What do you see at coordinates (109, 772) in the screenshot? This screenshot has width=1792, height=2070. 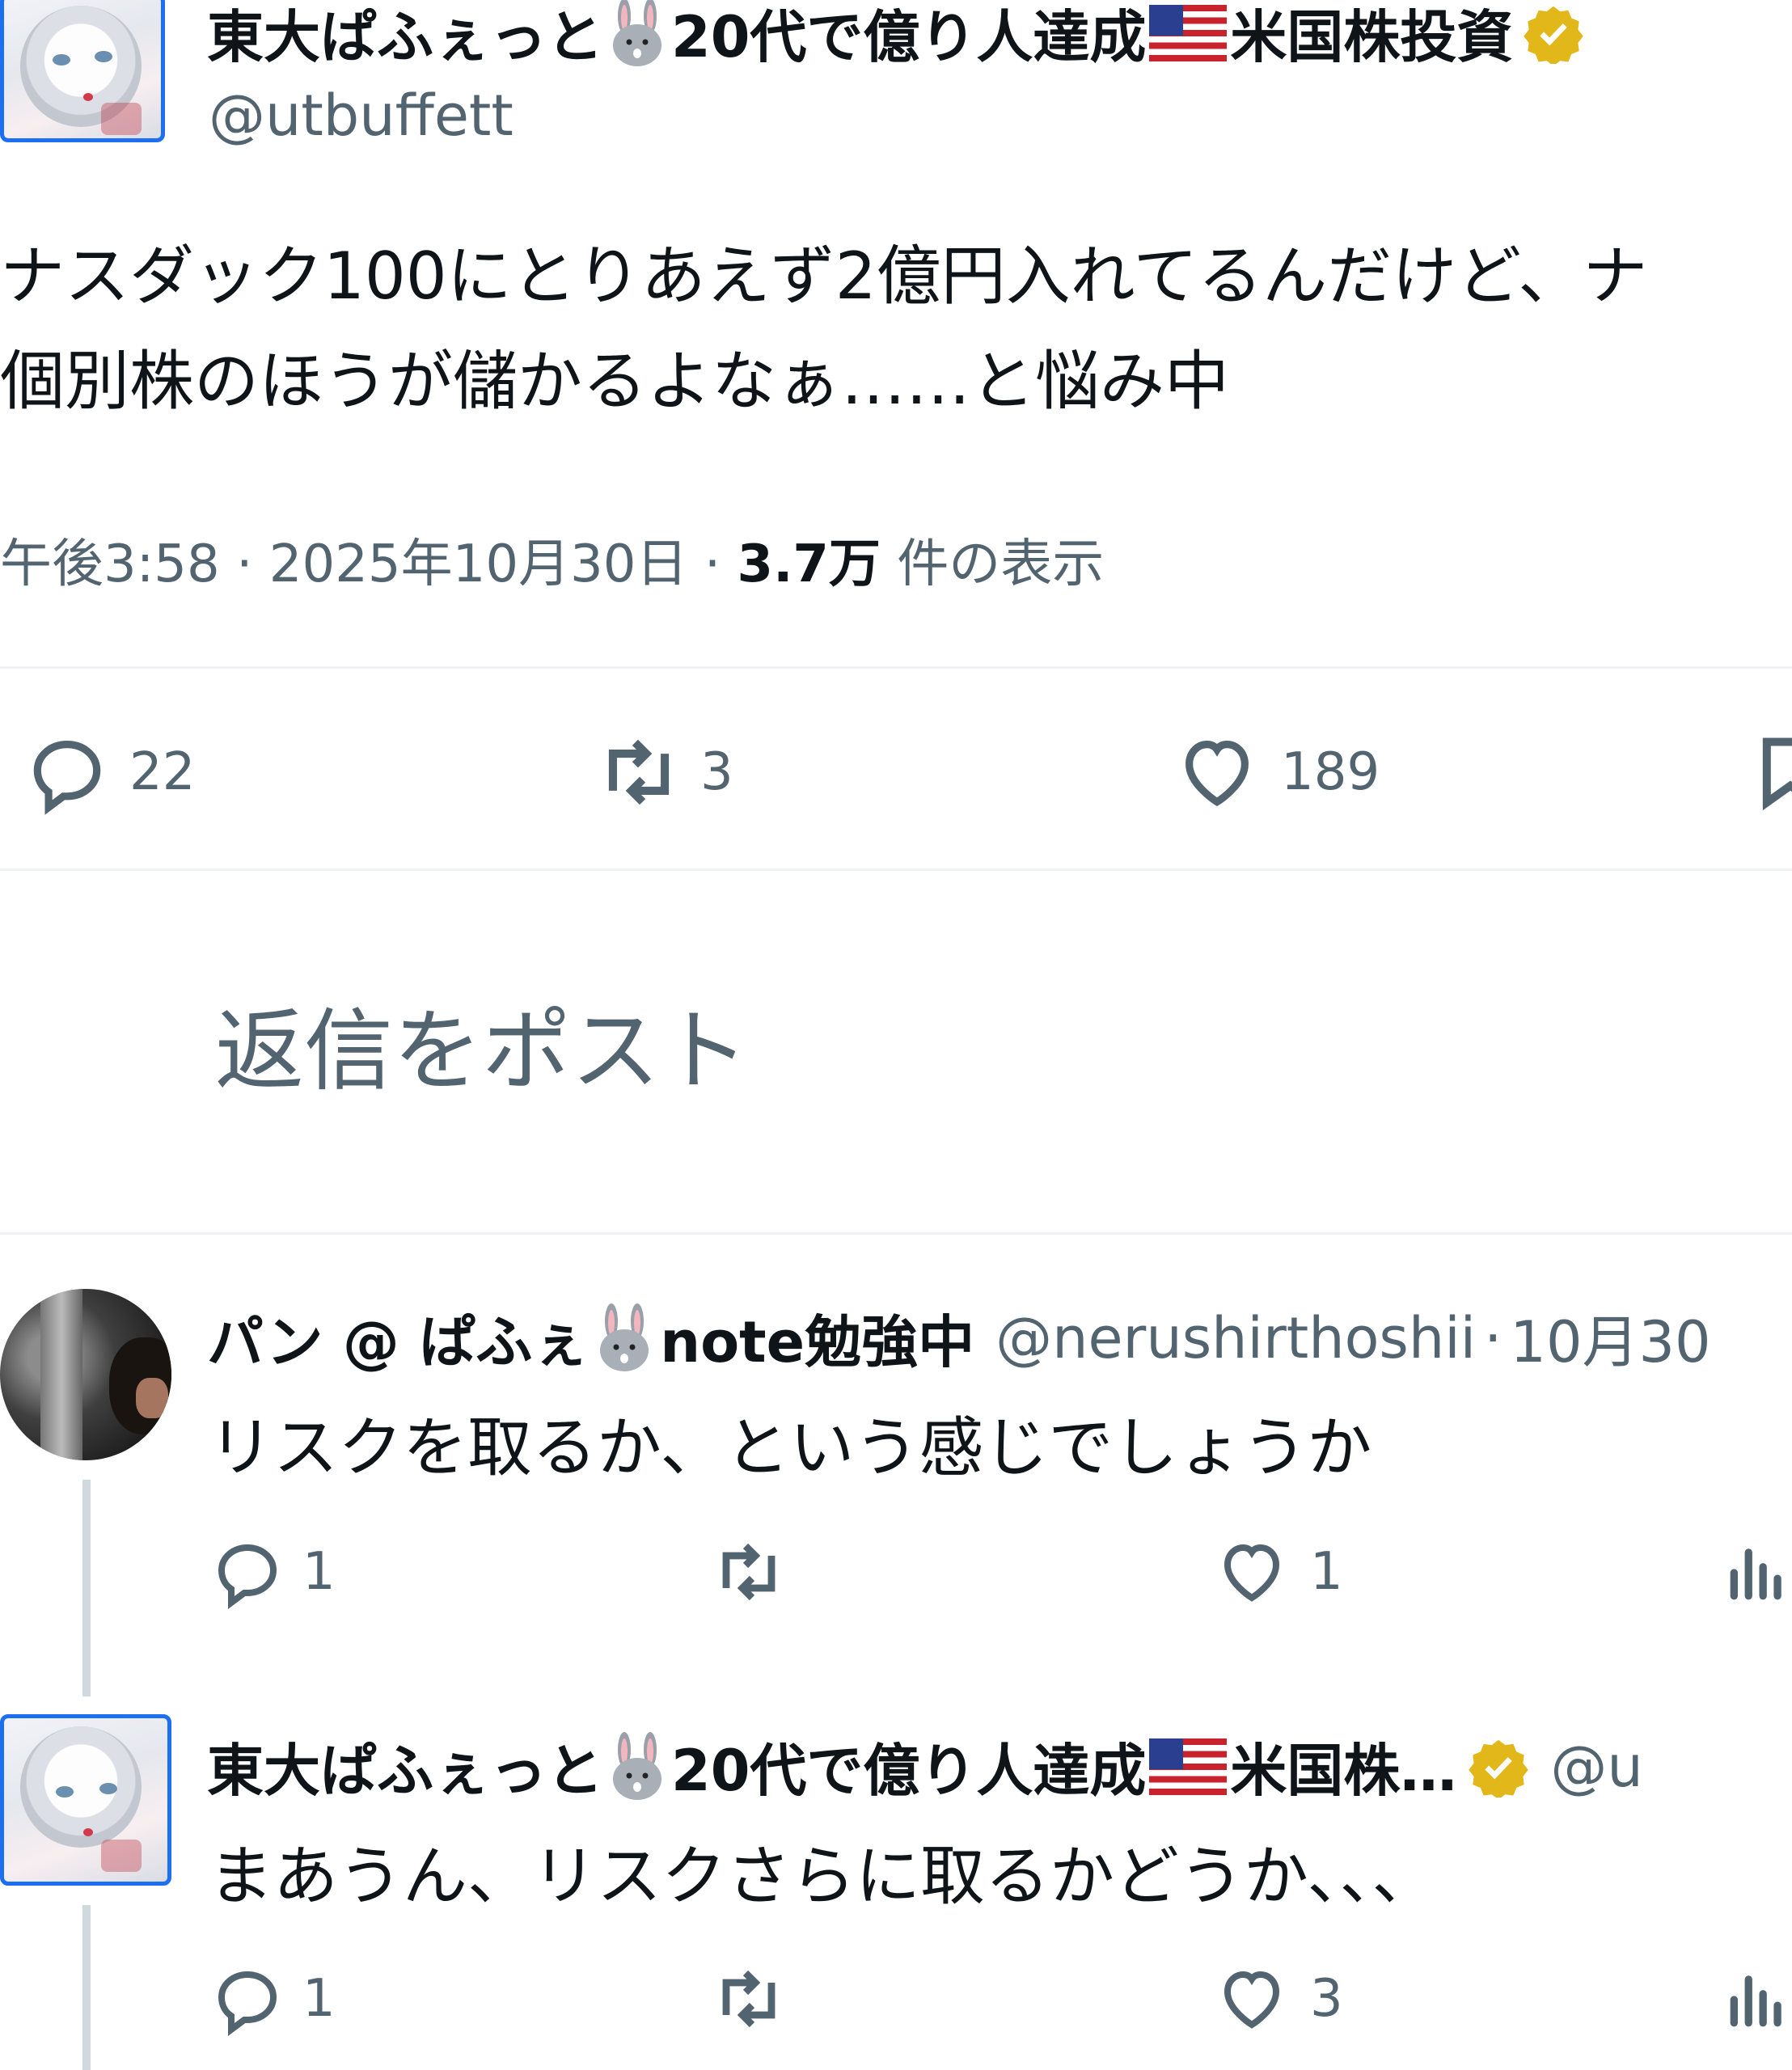 I see `reply-button: 22` at bounding box center [109, 772].